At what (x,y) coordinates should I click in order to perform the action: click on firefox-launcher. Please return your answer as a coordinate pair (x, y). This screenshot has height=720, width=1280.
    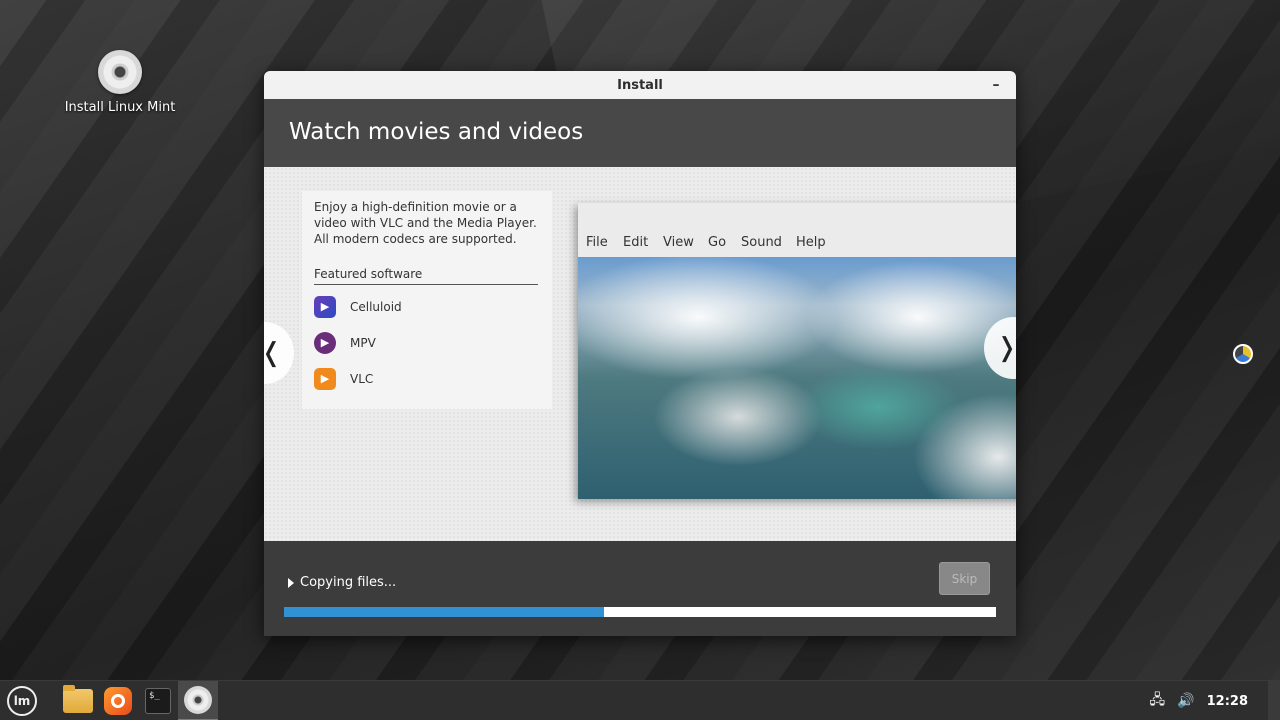
    Looking at the image, I should click on (118, 700).